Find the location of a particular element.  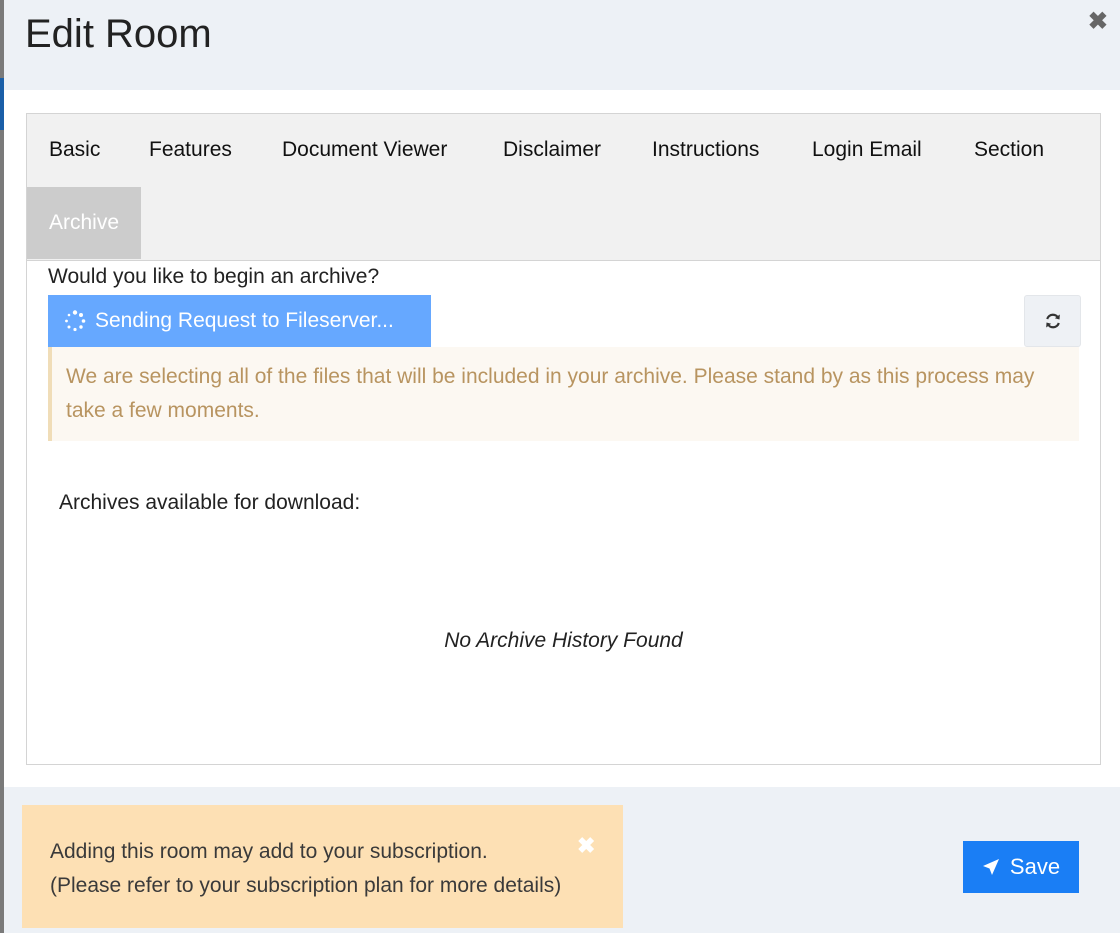

refresh-button is located at coordinates (1052, 321).